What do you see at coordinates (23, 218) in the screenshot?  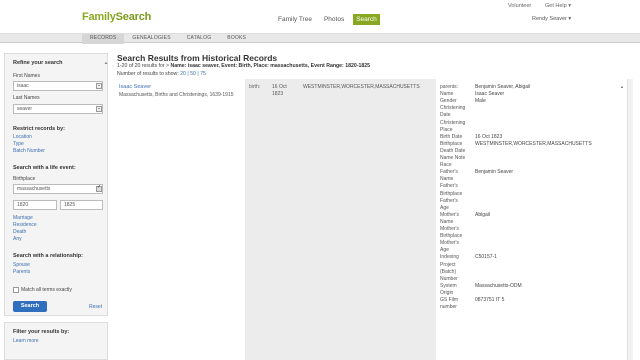 I see `event-marriage-link: Marriage` at bounding box center [23, 218].